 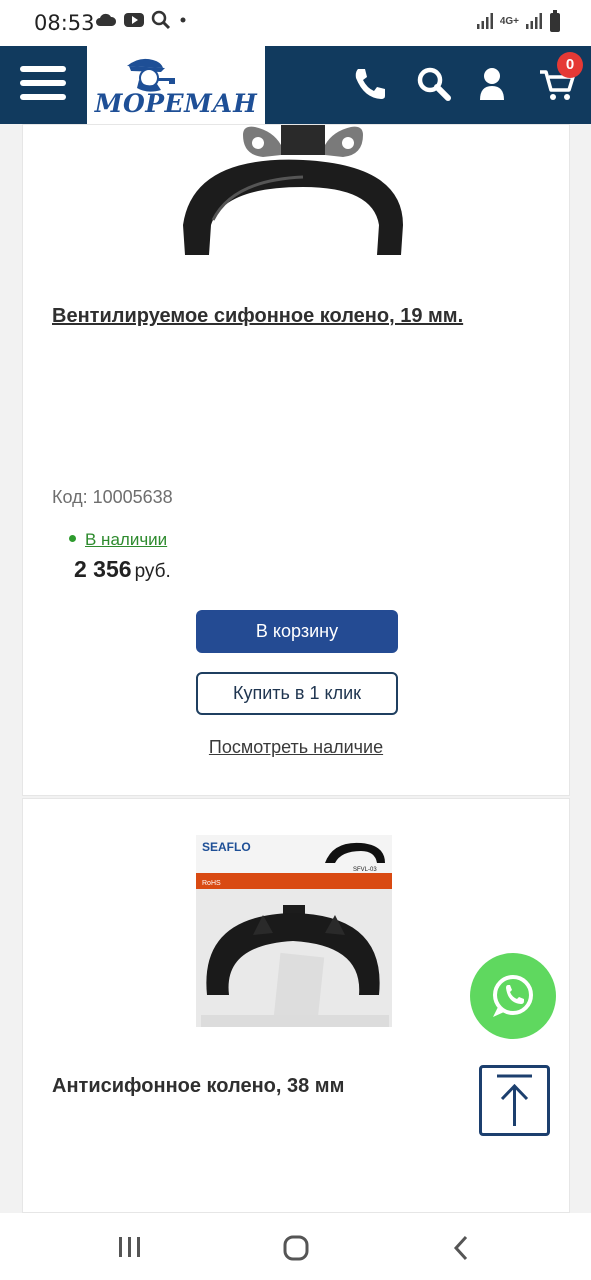 I want to click on back-icon, so click(x=461, y=1248).